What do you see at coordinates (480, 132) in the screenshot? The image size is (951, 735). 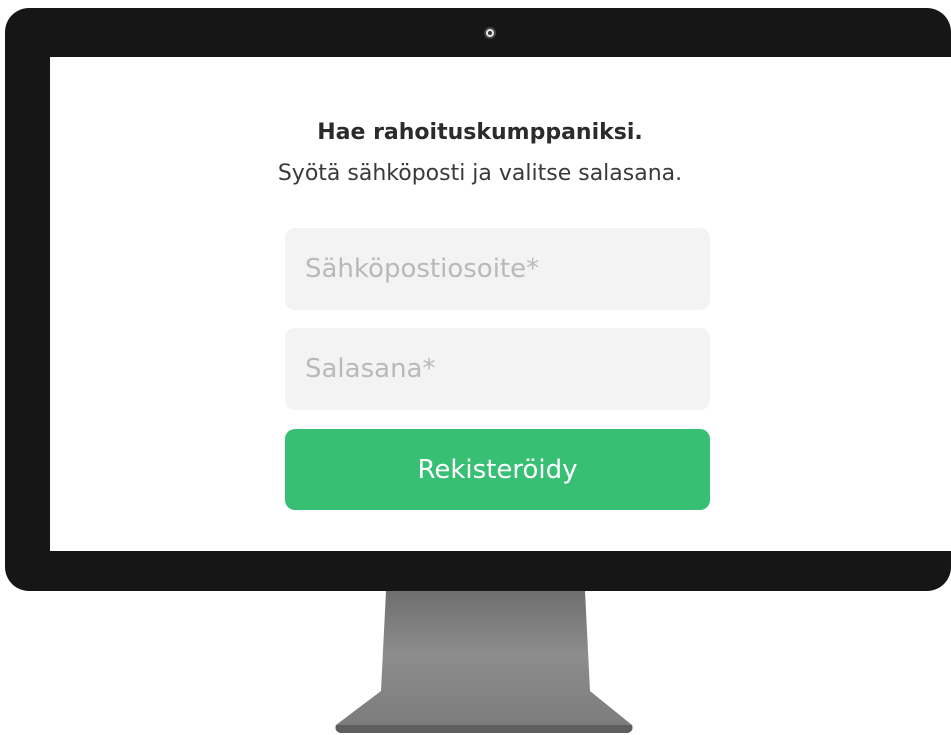 I see `page-title: Hae rahoituskumppaniksi.` at bounding box center [480, 132].